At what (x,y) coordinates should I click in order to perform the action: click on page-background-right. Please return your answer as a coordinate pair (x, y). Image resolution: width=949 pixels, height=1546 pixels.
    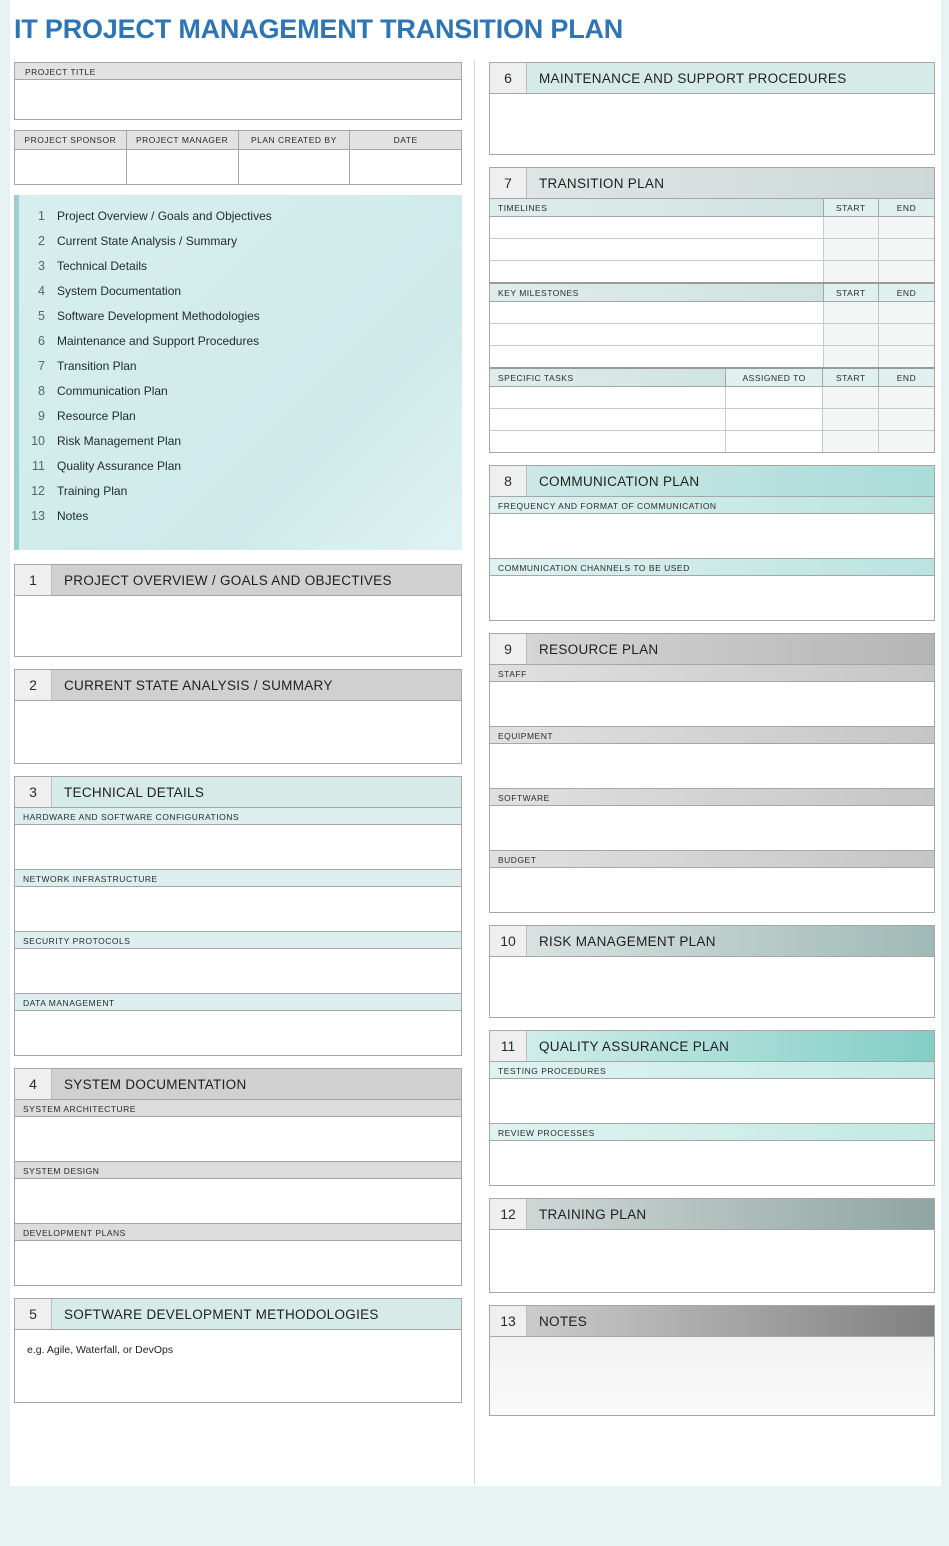
    Looking at the image, I should click on (945, 773).